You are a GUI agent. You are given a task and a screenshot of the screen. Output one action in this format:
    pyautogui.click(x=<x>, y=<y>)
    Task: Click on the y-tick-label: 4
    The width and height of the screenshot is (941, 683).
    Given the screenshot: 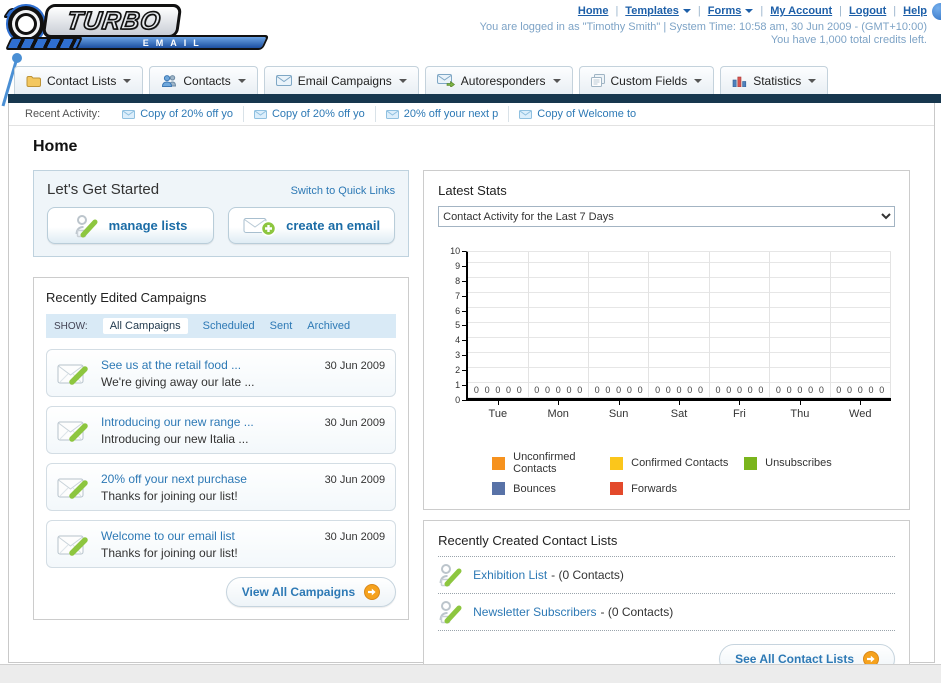 What is the action you would take?
    pyautogui.click(x=460, y=340)
    